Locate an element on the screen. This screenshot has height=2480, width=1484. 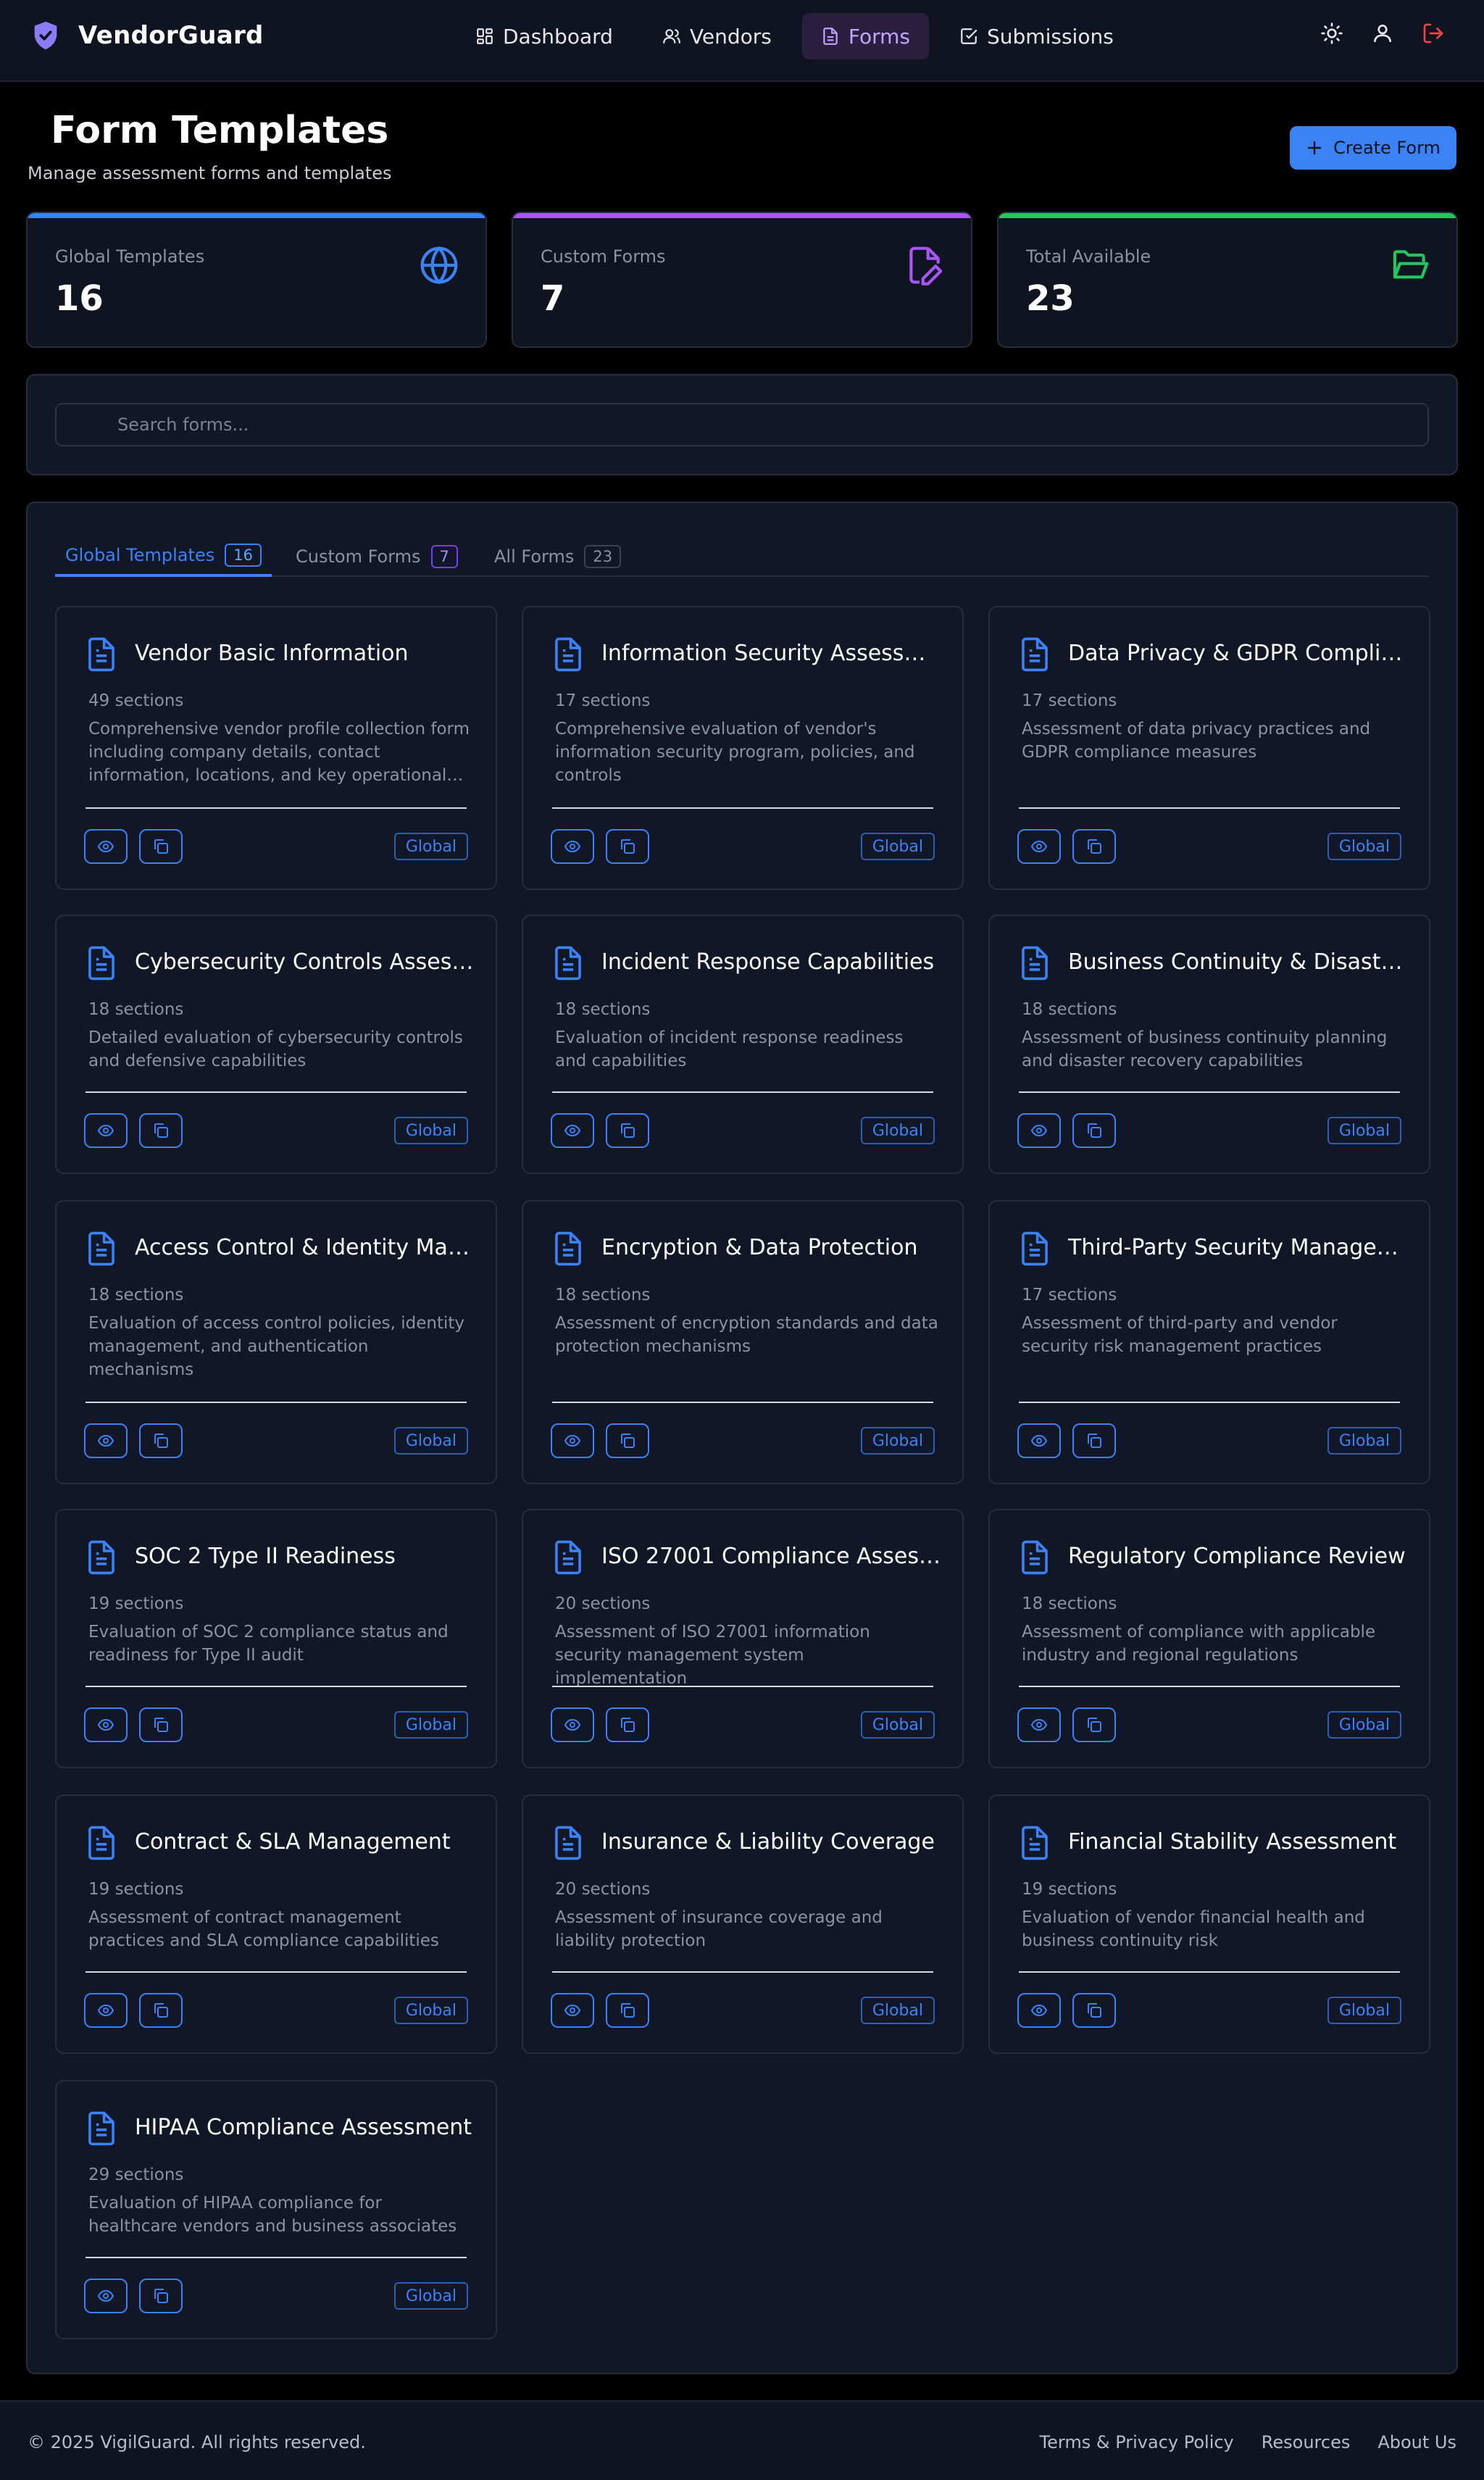
footer-link-terms: Terms & Privacy Policy is located at coordinates (1137, 2442).